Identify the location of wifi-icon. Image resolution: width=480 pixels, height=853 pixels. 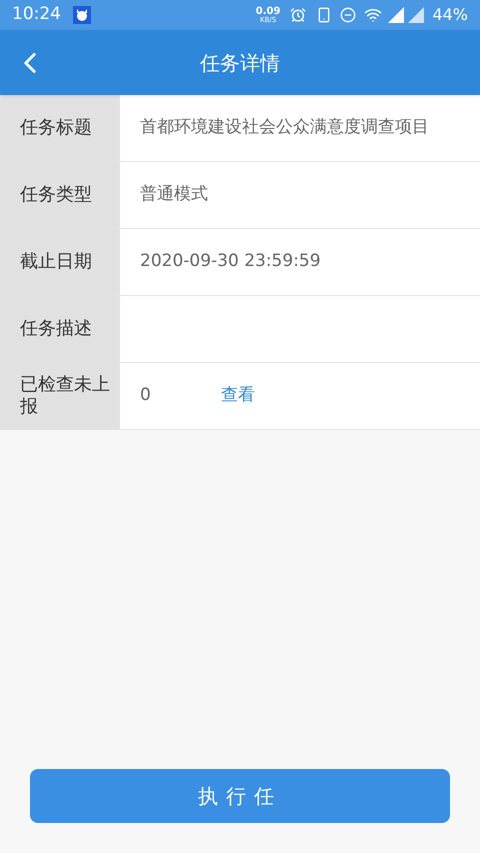
(373, 15).